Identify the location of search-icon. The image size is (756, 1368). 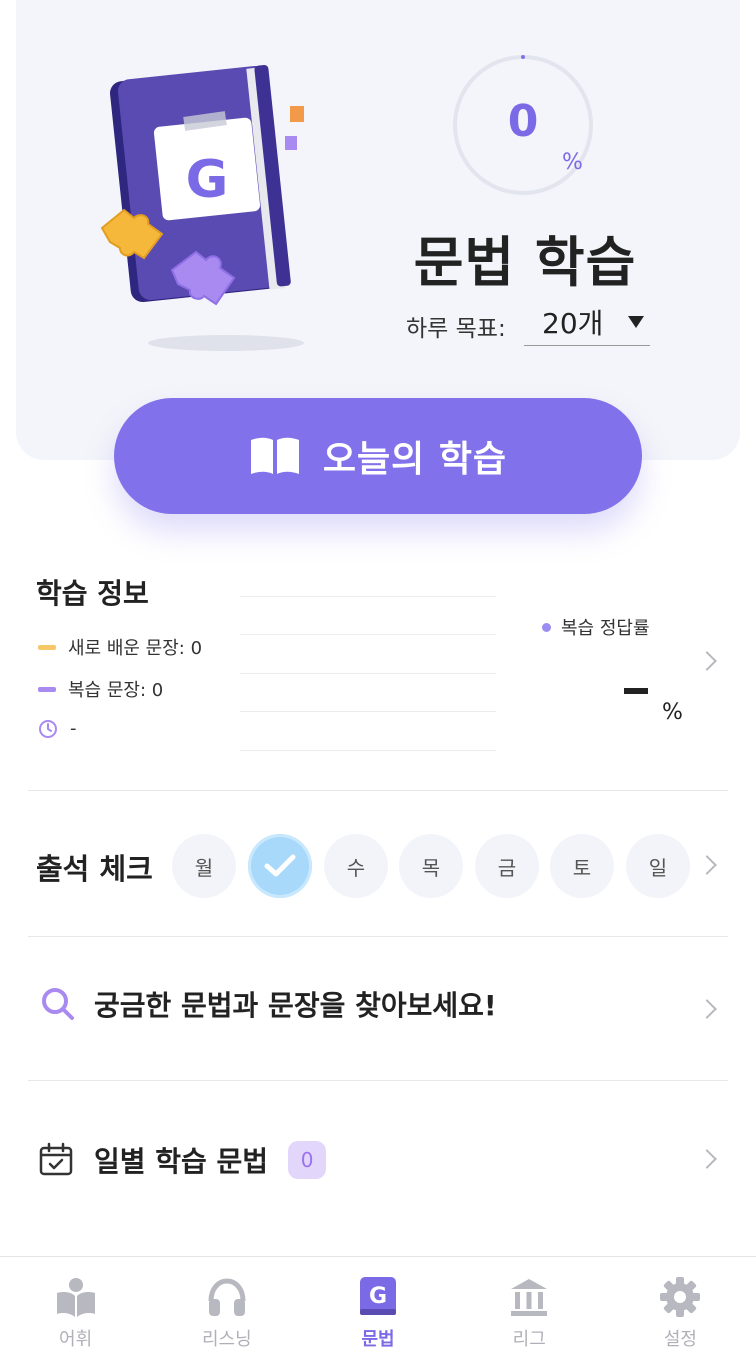
(58, 1004).